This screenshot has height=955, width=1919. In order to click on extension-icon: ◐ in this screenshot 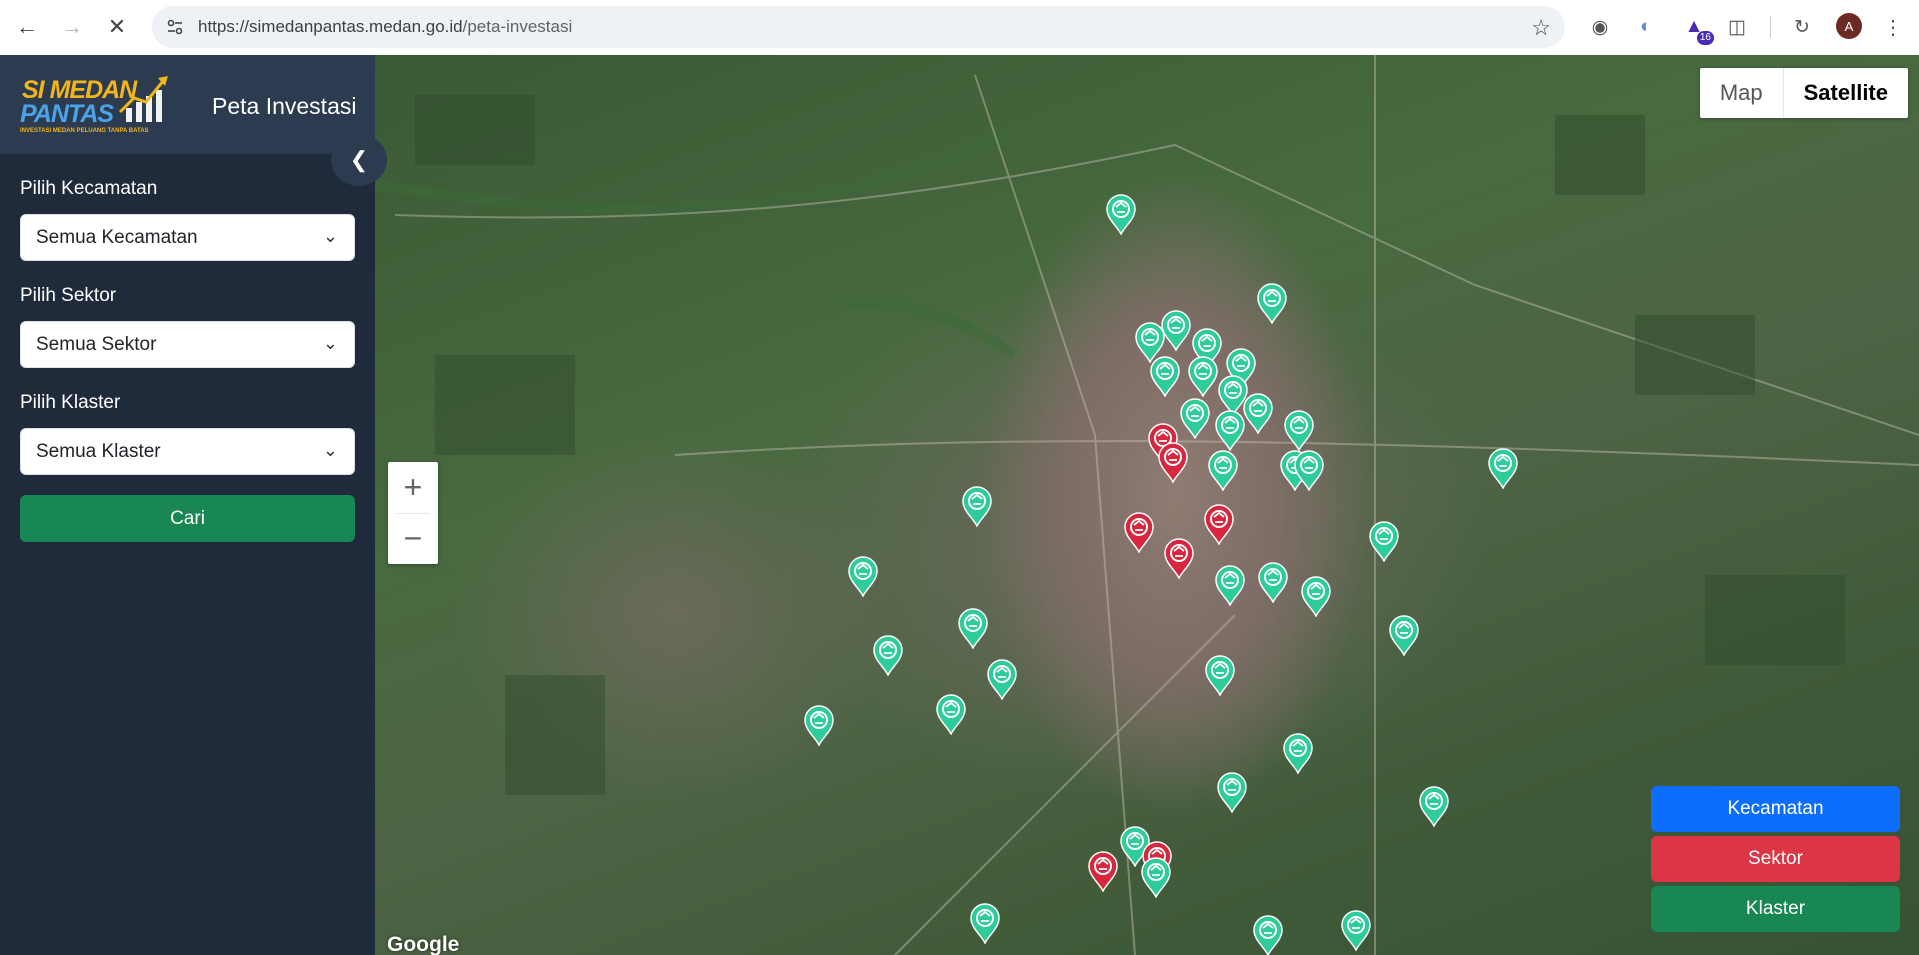, I will do `click(1646, 27)`.